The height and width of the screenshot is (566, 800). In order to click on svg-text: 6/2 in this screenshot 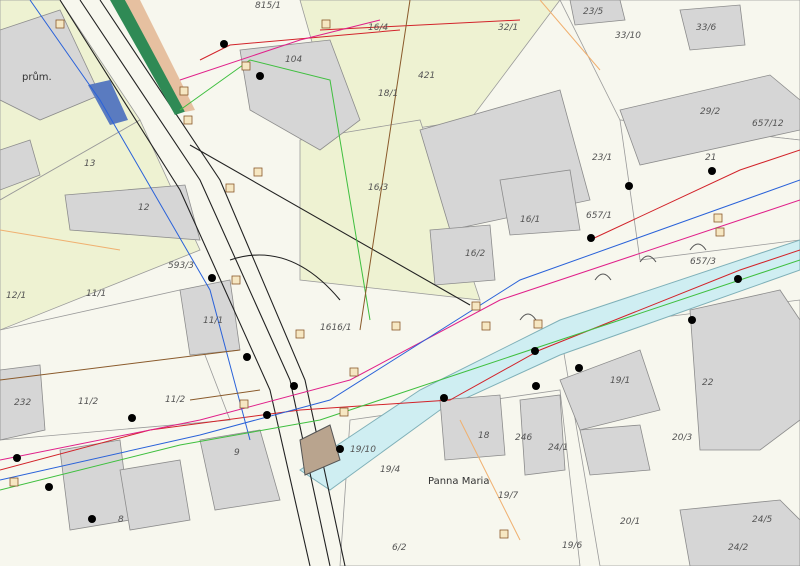, I will do `click(399, 548)`.